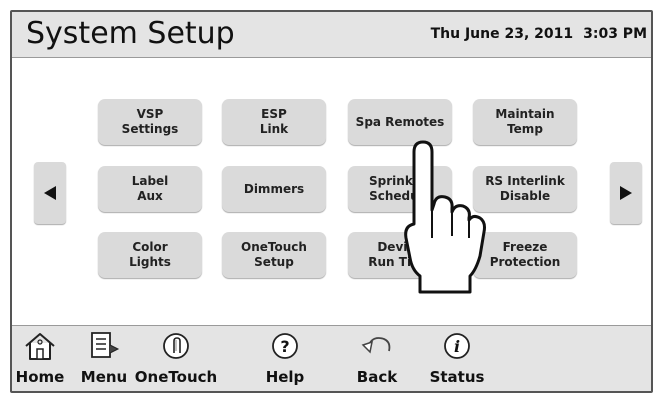 The width and height of the screenshot is (665, 401). I want to click on svg-text: i, so click(457, 346).